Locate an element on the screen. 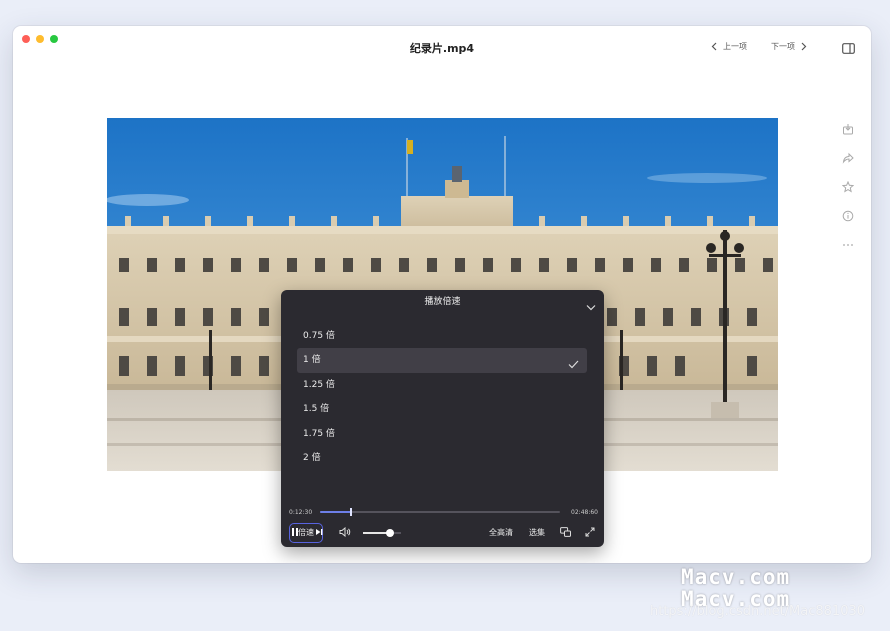  chevron-down-icon is located at coordinates (591, 308).